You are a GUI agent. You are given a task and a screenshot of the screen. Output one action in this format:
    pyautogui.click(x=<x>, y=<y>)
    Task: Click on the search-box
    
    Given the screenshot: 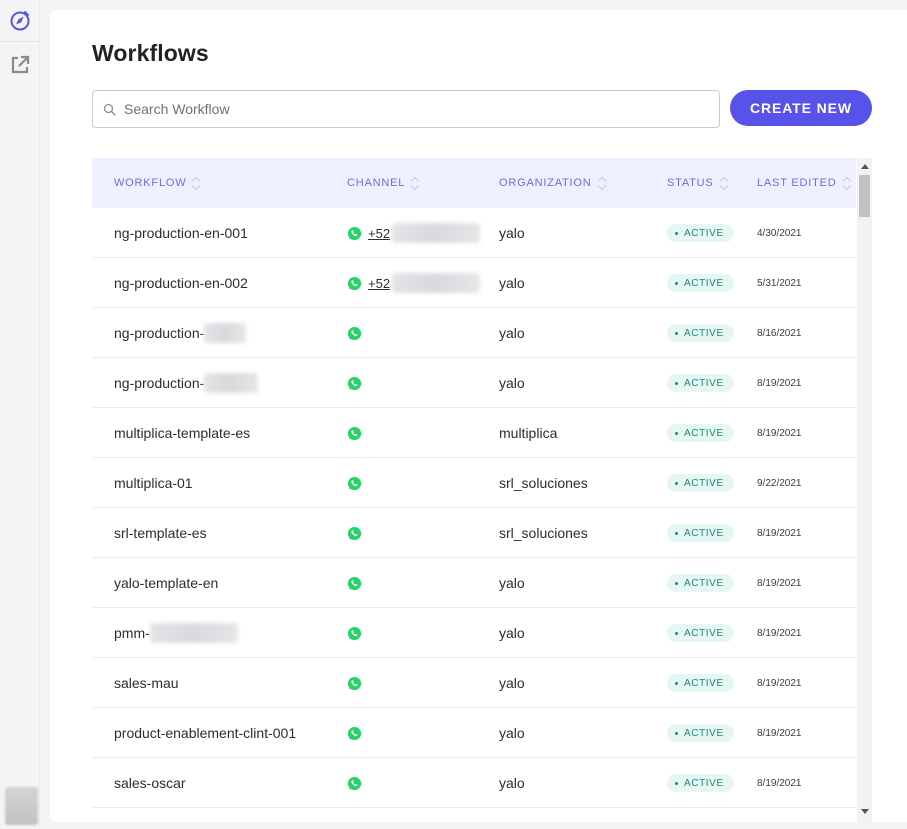 What is the action you would take?
    pyautogui.click(x=406, y=109)
    